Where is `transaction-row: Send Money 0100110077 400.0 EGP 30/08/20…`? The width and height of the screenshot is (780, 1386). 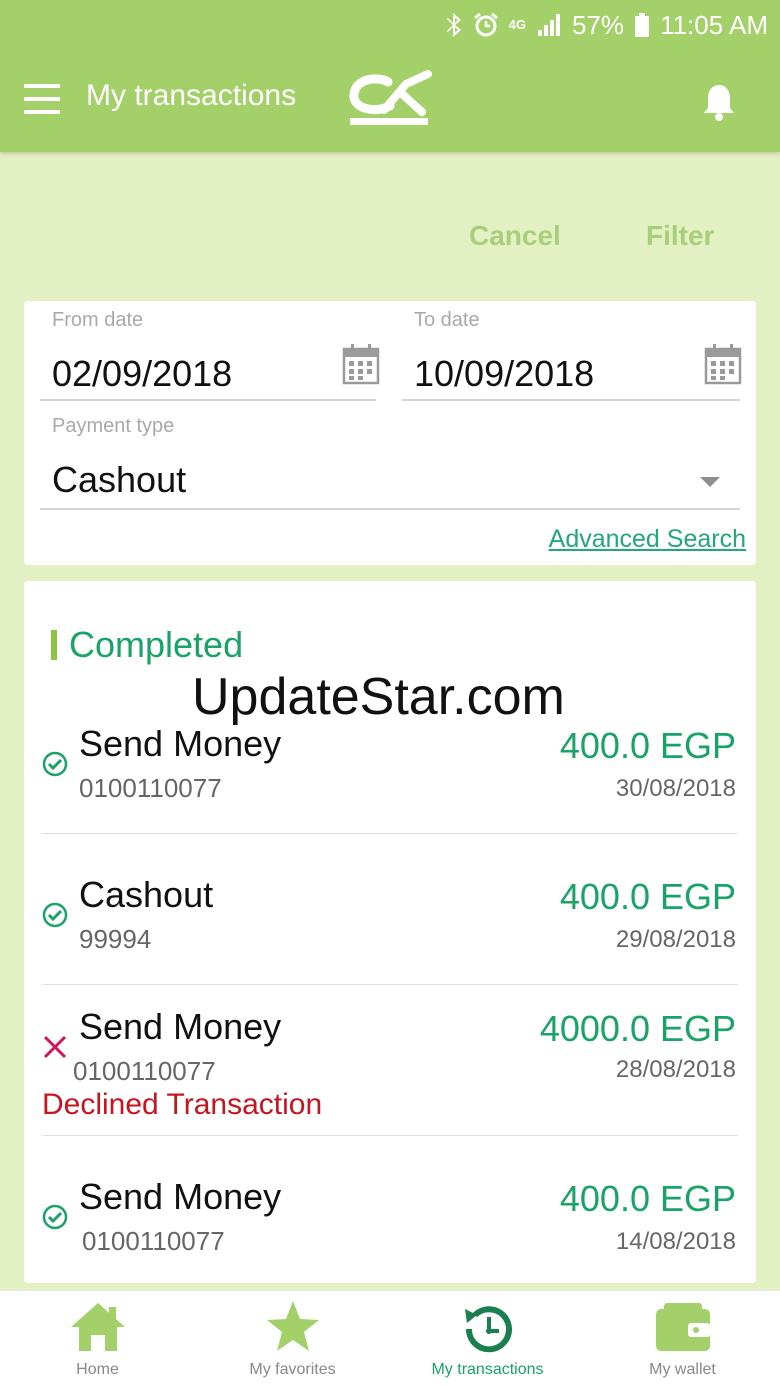
transaction-row: Send Money 0100110077 400.0 EGP 30/08/20… is located at coordinates (390, 776).